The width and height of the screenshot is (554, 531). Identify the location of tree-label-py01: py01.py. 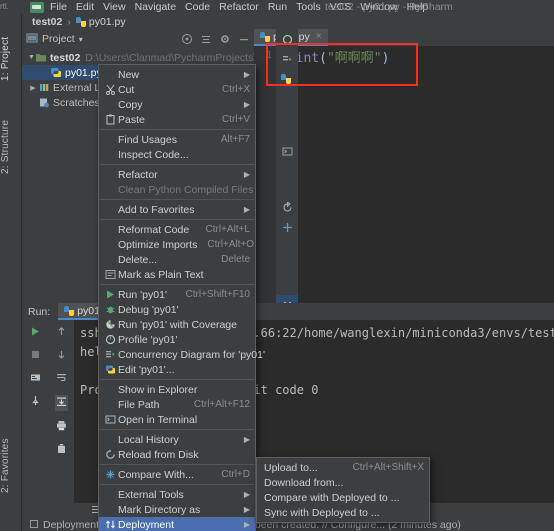
(83, 72).